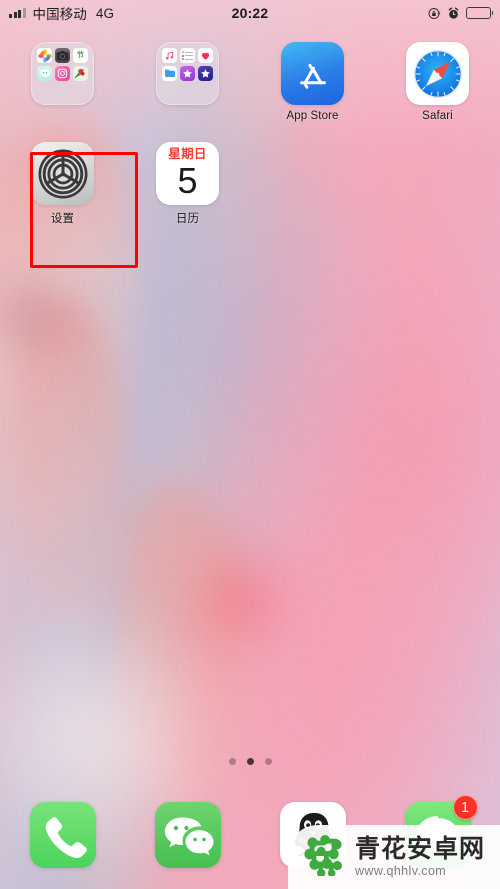 The width and height of the screenshot is (500, 889). What do you see at coordinates (420, 848) in the screenshot?
I see `watermark-site-name: 青花安卓网` at bounding box center [420, 848].